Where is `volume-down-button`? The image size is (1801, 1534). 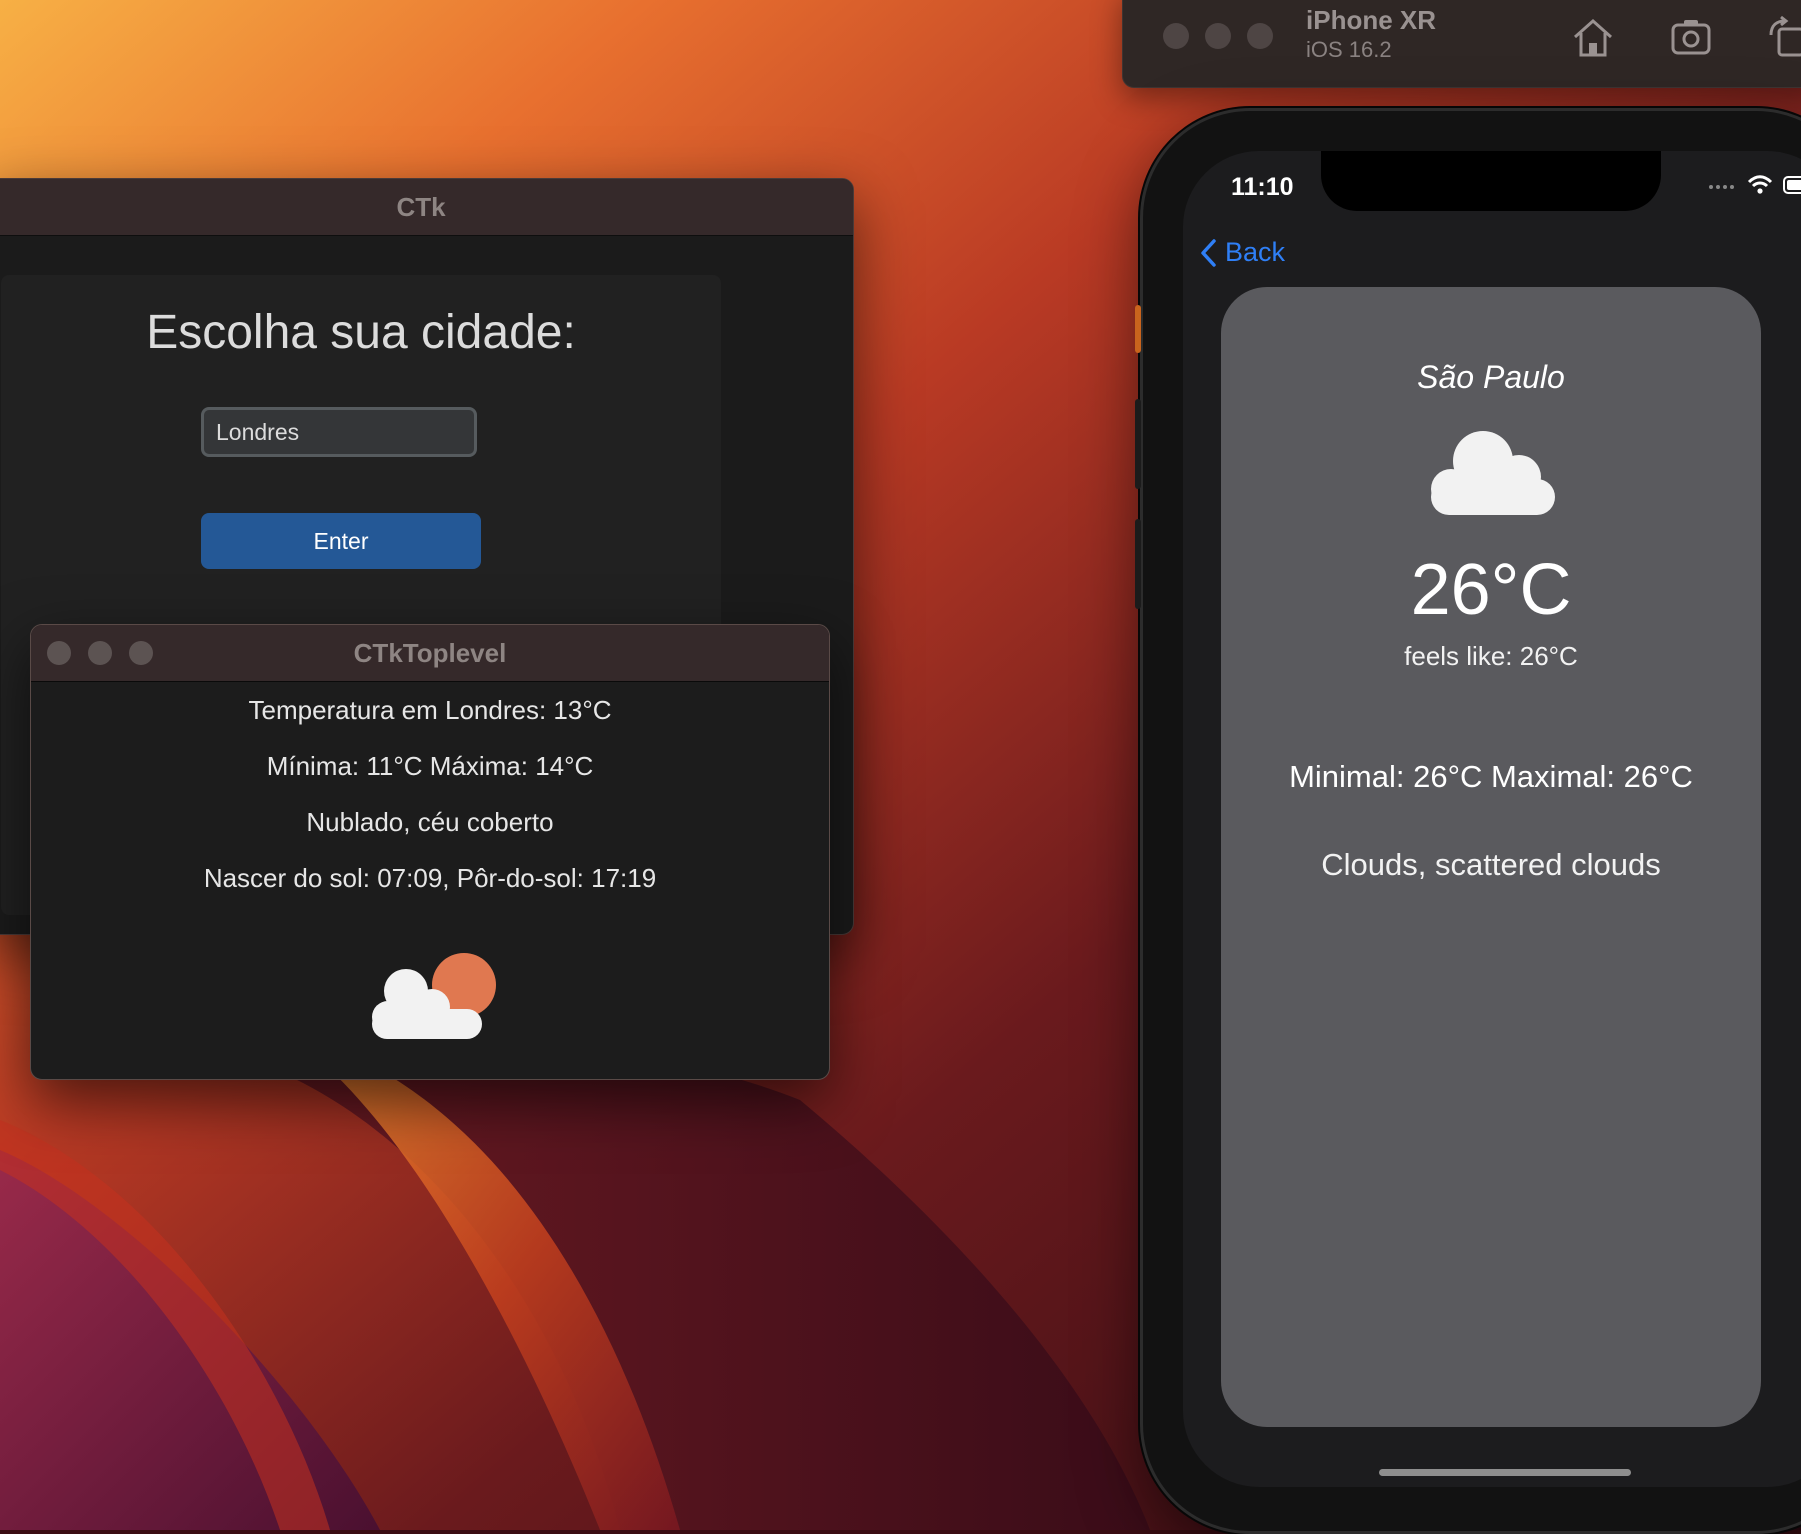
volume-down-button is located at coordinates (1138, 564).